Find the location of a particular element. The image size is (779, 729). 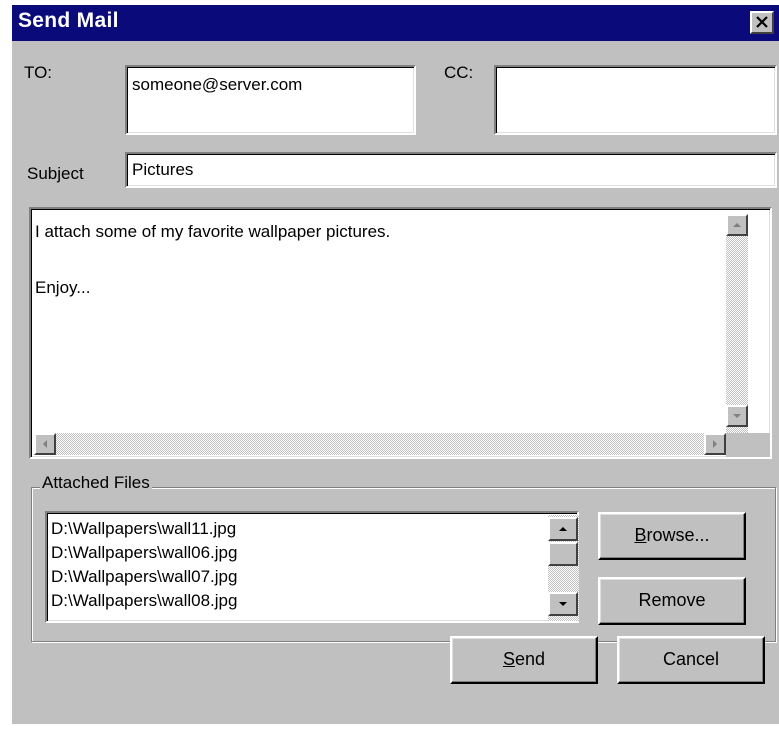

cancel-label: Cancel is located at coordinates (691, 659).